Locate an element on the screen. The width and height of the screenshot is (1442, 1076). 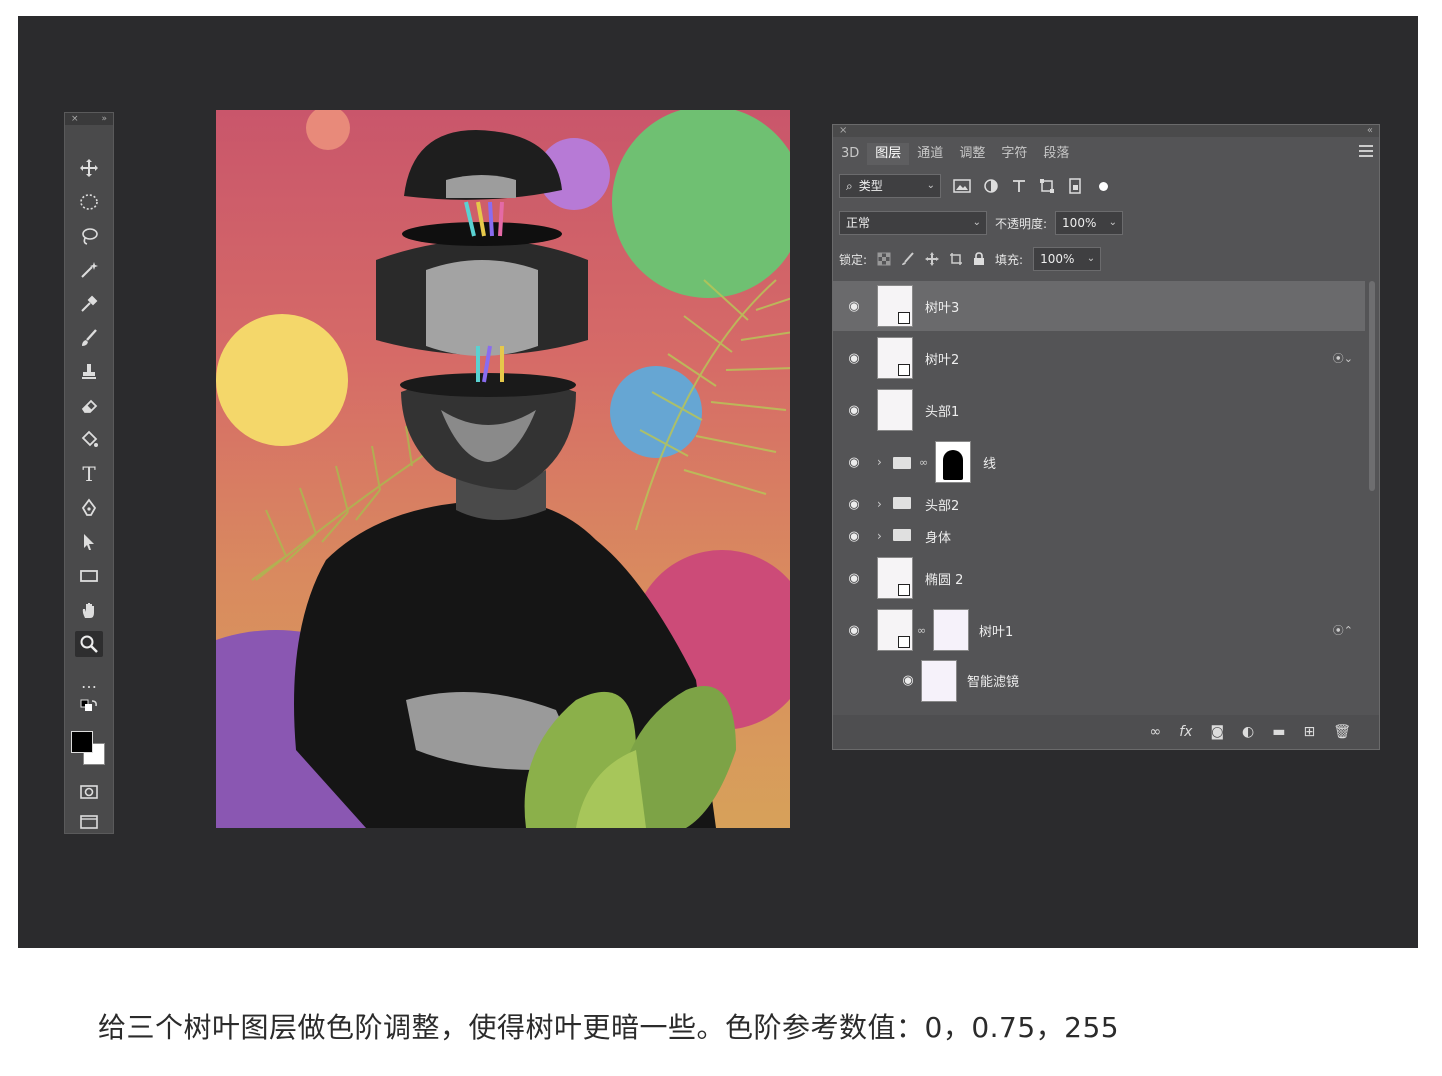
image-filter-icon is located at coordinates (962, 186).